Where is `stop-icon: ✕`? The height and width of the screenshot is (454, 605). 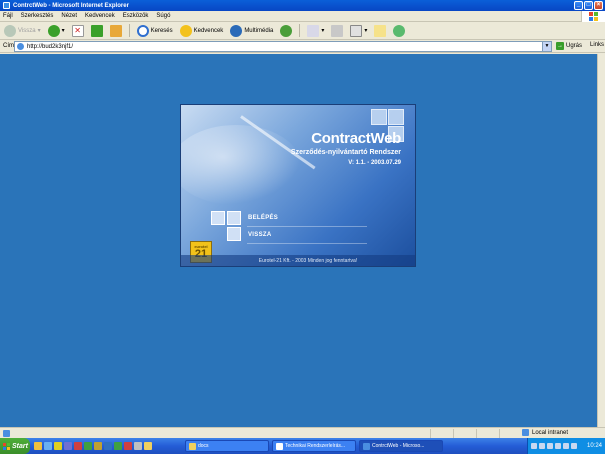 stop-icon: ✕ is located at coordinates (77, 30).